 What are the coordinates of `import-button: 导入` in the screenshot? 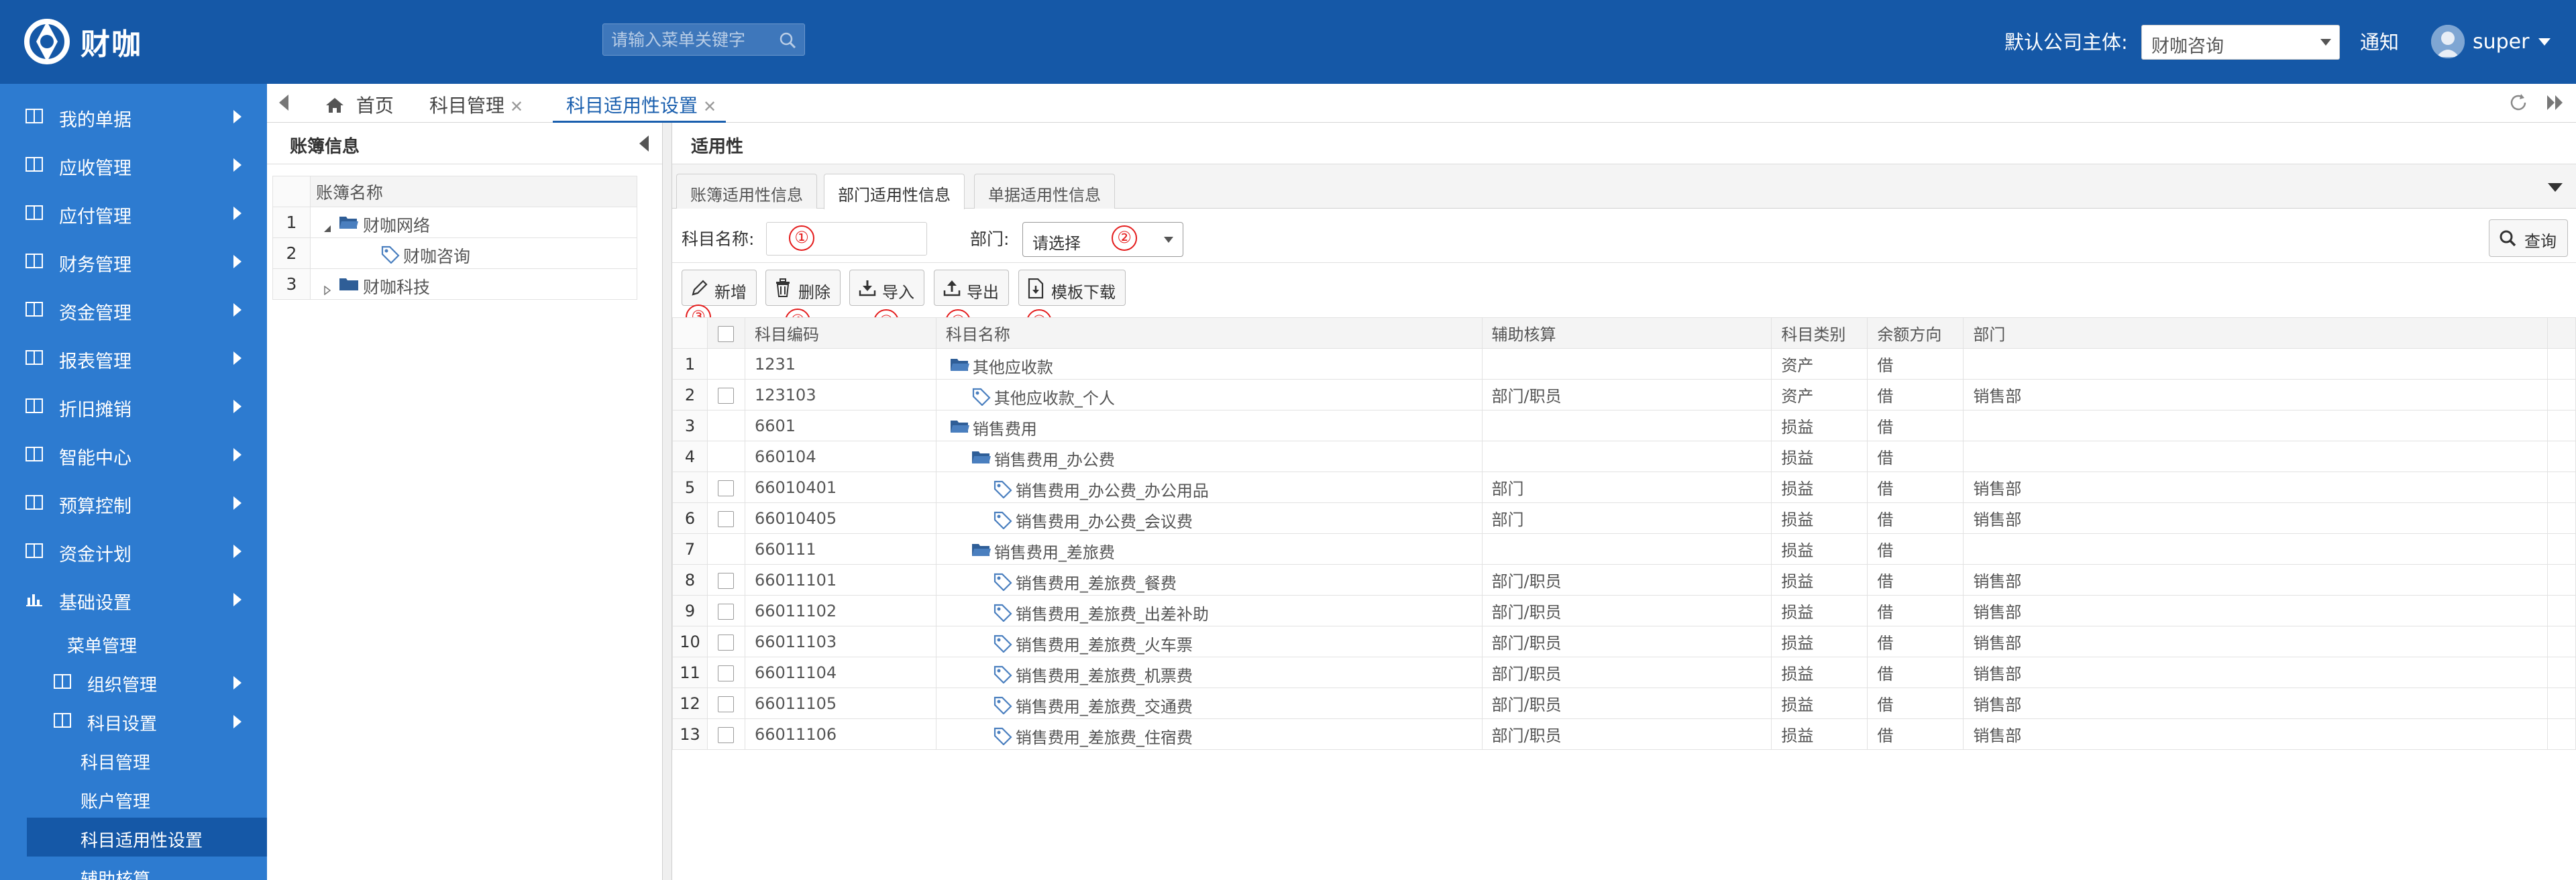 It's located at (886, 288).